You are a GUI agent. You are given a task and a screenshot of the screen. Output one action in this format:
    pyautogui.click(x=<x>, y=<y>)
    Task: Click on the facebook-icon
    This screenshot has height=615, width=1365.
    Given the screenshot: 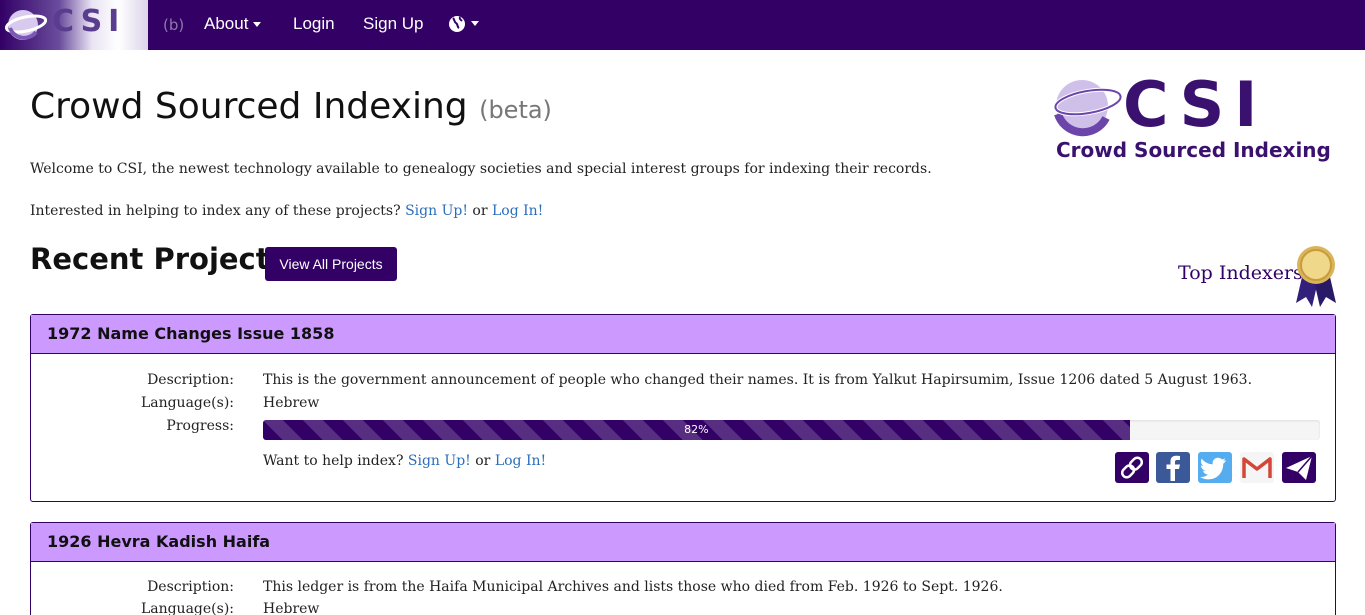 What is the action you would take?
    pyautogui.click(x=1173, y=467)
    